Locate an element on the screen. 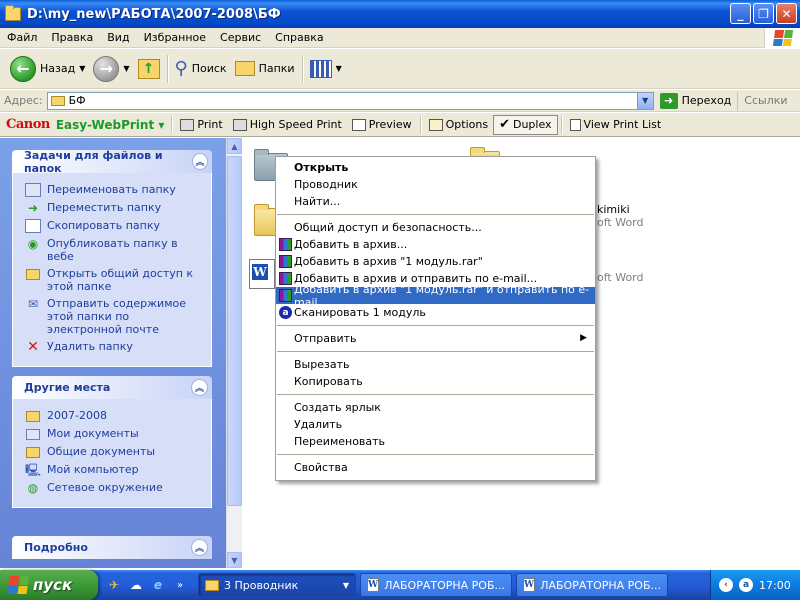 The width and height of the screenshot is (800, 600). menu-help: Справка is located at coordinates (299, 37).